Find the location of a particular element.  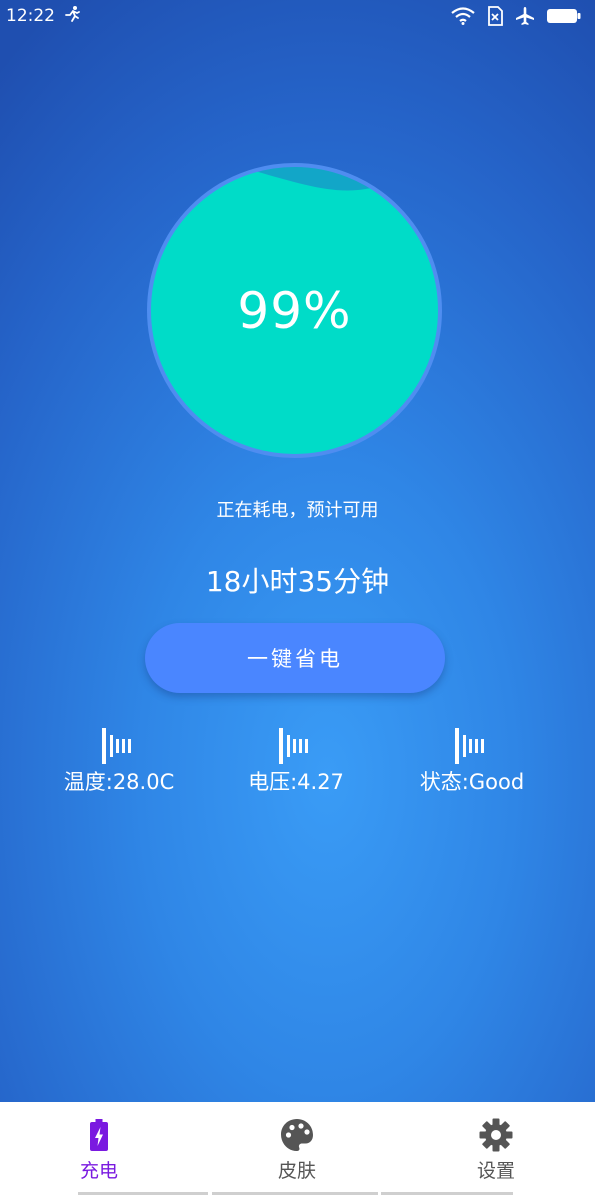

palette-icon is located at coordinates (297, 1135).